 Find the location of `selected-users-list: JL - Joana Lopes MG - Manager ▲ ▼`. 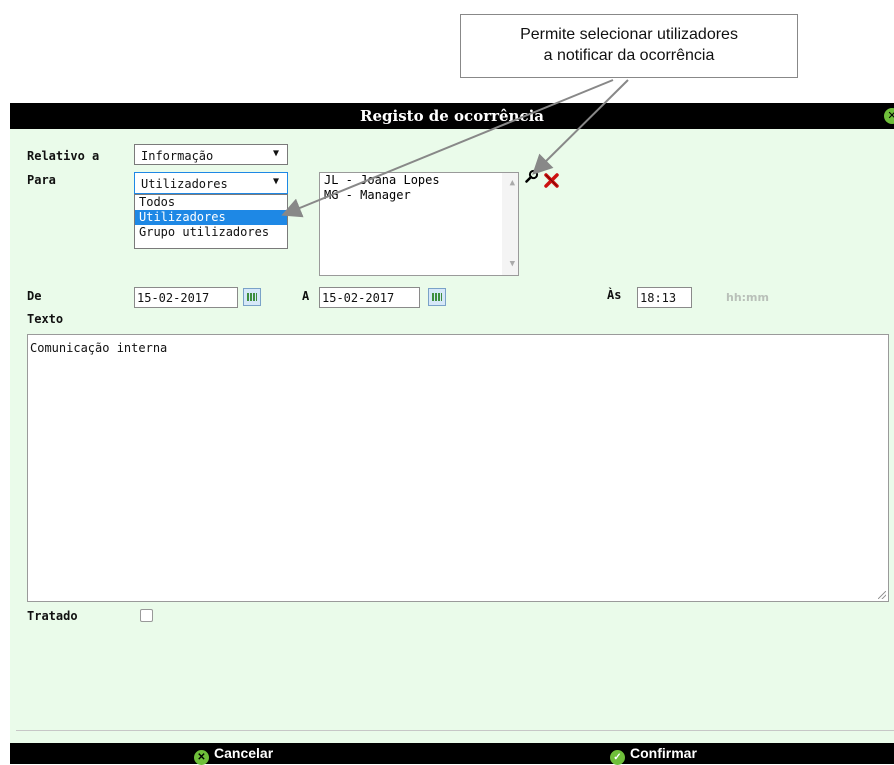

selected-users-list: JL - Joana Lopes MG - Manager ▲ ▼ is located at coordinates (419, 224).